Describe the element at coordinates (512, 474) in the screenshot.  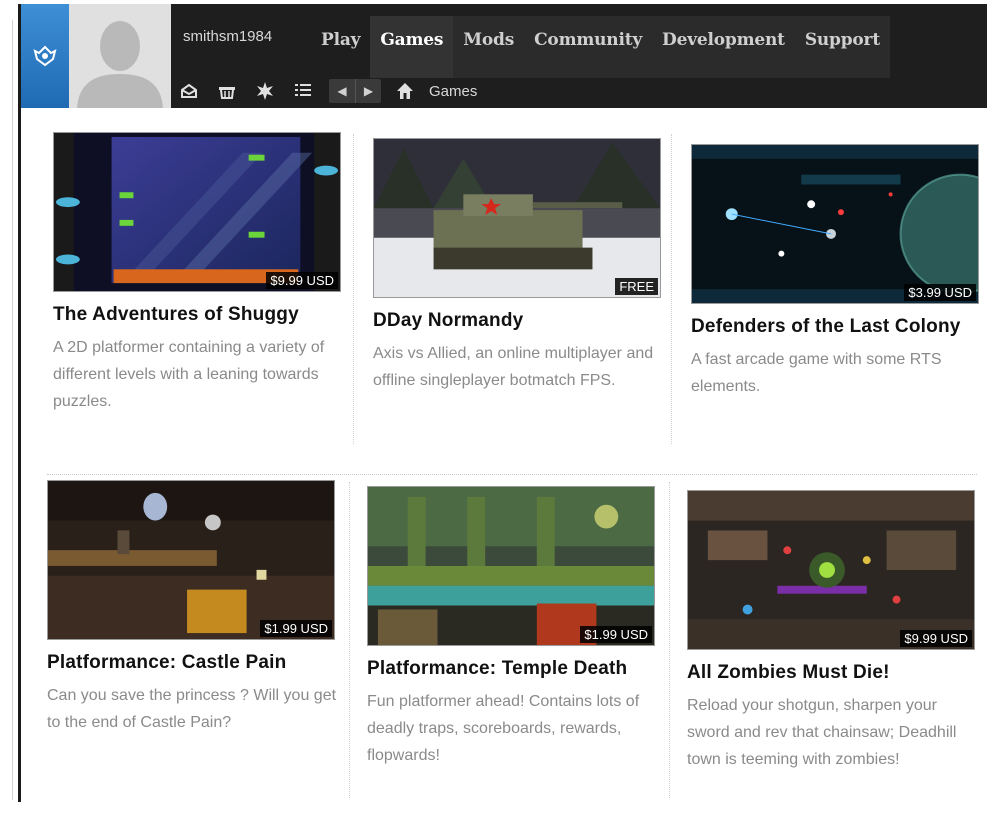
I see `row-divider` at that location.